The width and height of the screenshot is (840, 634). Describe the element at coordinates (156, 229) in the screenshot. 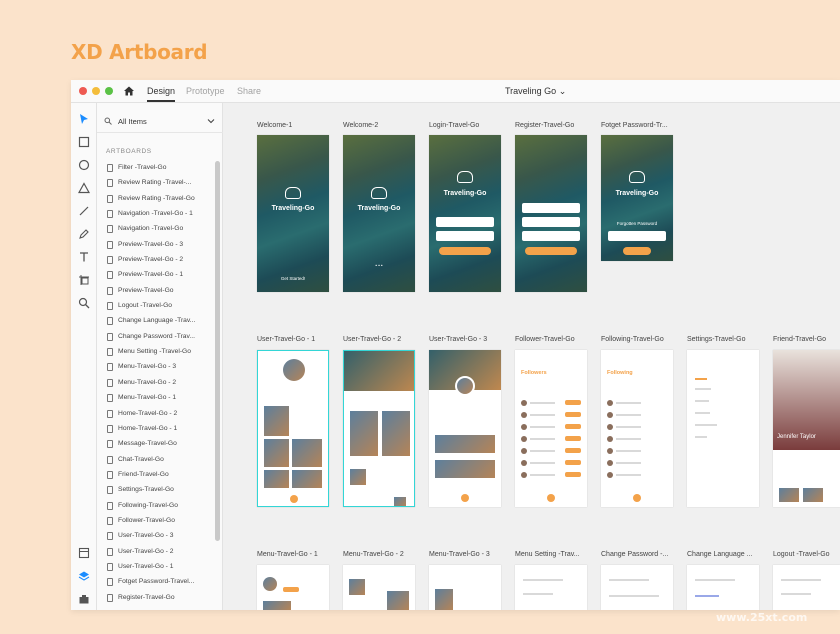

I see `artboard-list-item: Navigation -Travel-Go` at that location.